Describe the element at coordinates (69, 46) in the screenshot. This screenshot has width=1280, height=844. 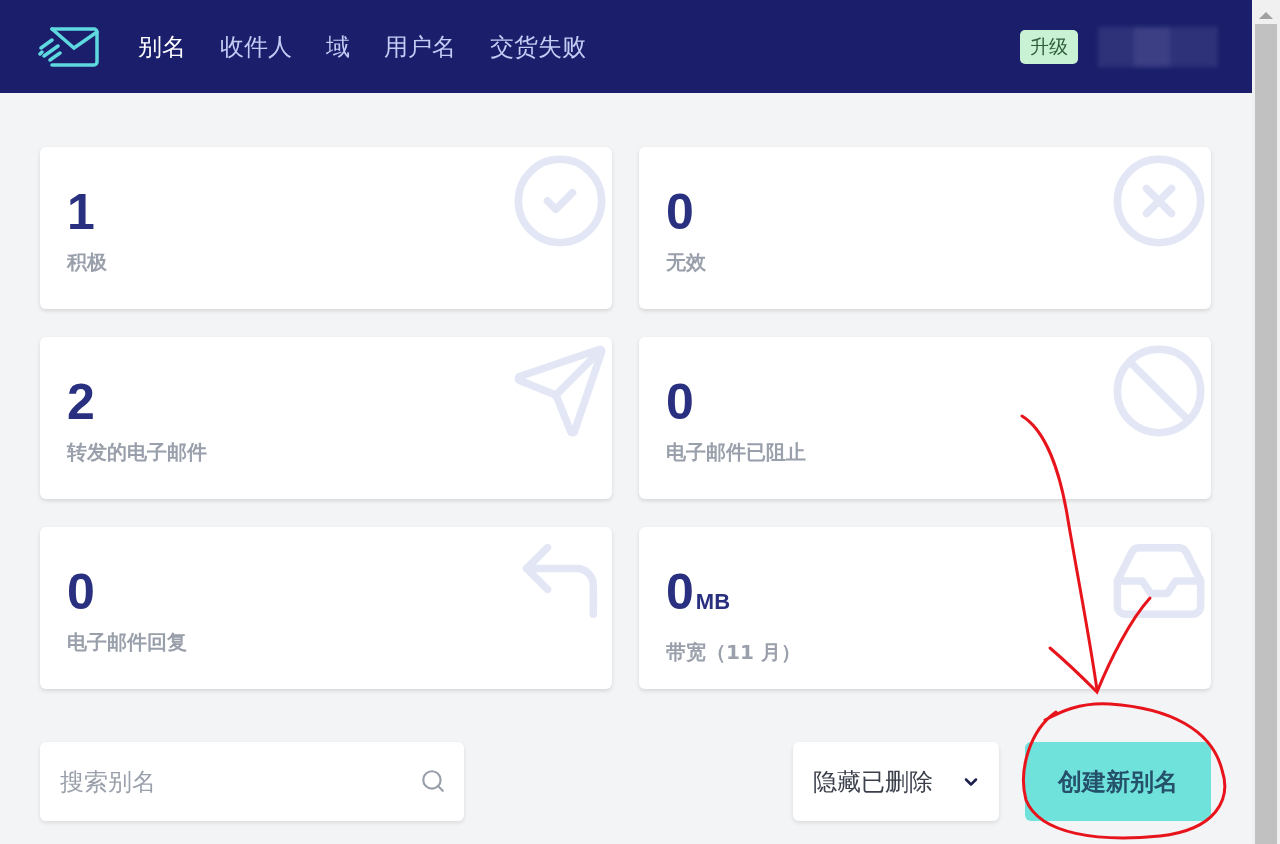
I see `envelope-logo-icon` at that location.